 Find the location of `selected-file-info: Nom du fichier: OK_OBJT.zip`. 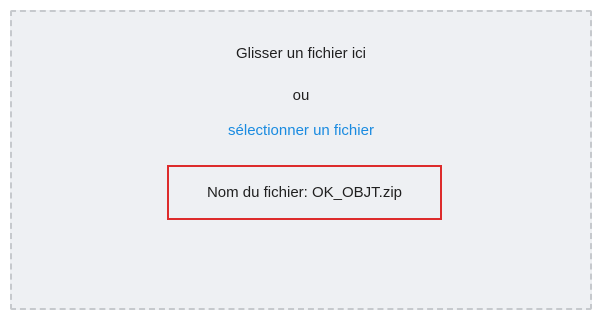

selected-file-info: Nom du fichier: OK_OBJT.zip is located at coordinates (304, 192).